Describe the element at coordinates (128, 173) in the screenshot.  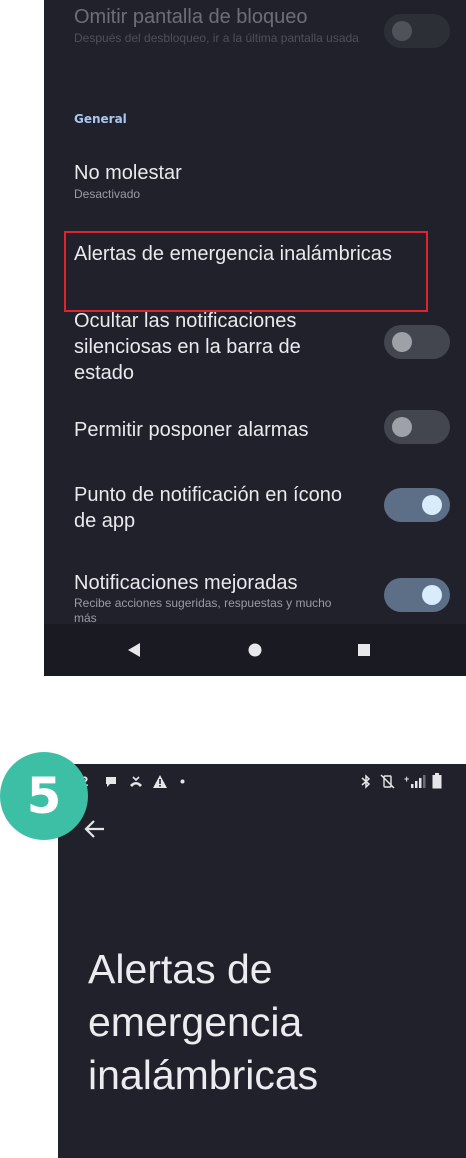
I see `do-not-disturb-title: No molestar` at that location.